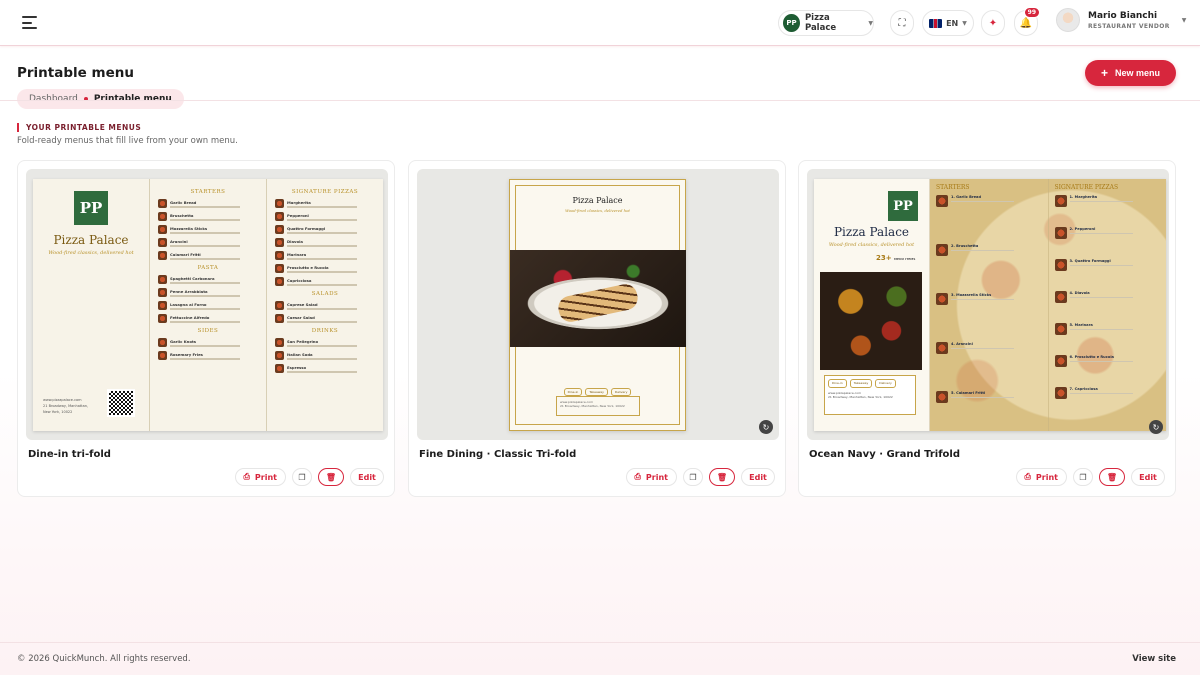 Image resolution: width=1200 pixels, height=675 pixels. Describe the element at coordinates (1107, 302) in the screenshot. I see `list-item: 4. Diavola` at that location.